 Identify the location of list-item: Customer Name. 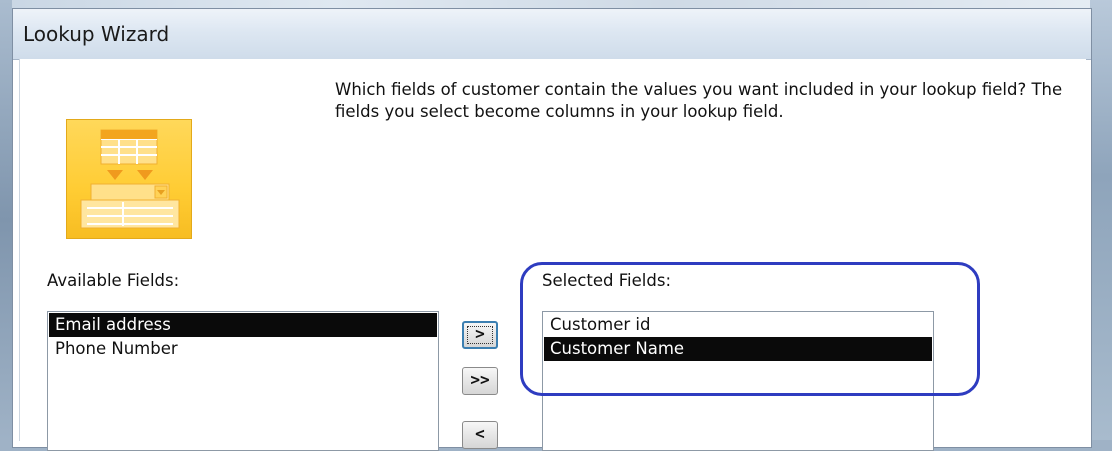
(738, 349).